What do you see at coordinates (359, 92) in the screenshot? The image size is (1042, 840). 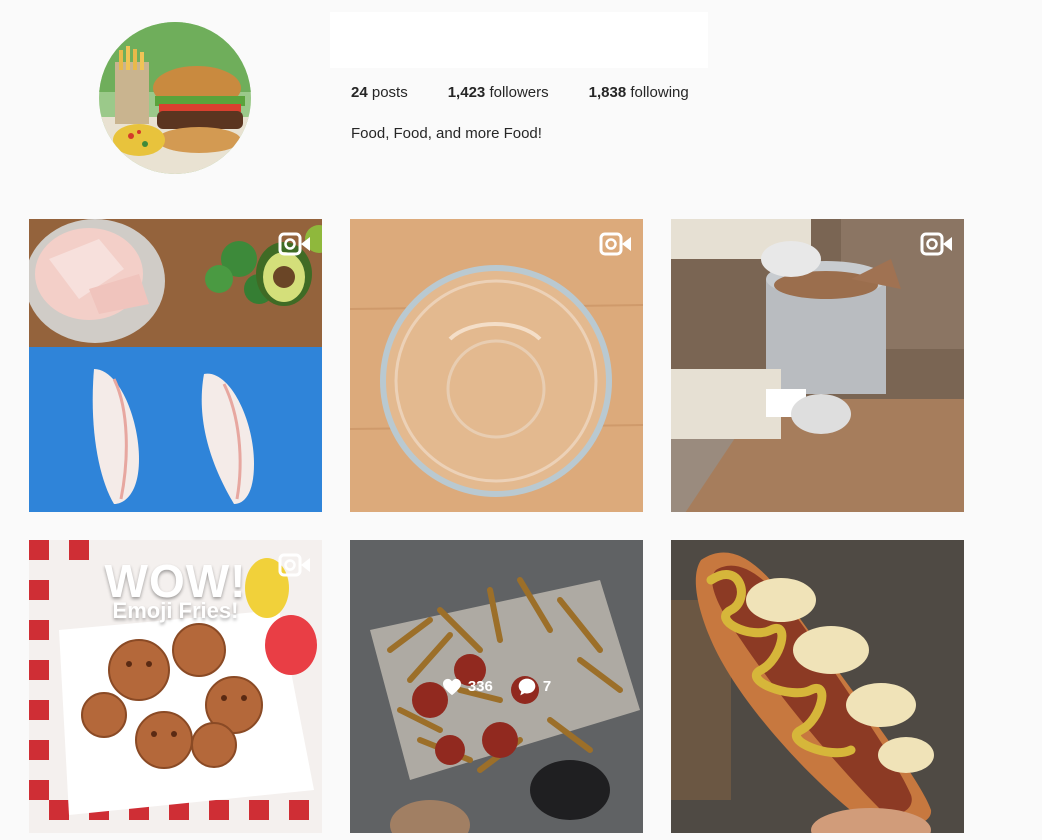 I see `posts-count: 24` at bounding box center [359, 92].